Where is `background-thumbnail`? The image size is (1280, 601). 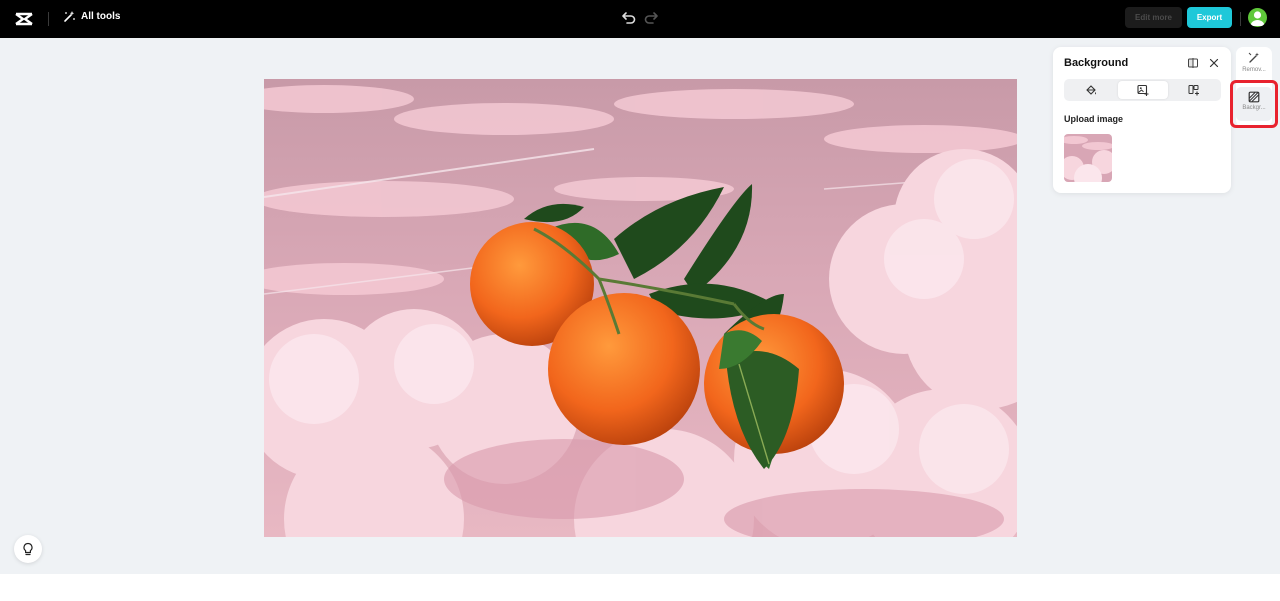
background-thumbnail is located at coordinates (1088, 158).